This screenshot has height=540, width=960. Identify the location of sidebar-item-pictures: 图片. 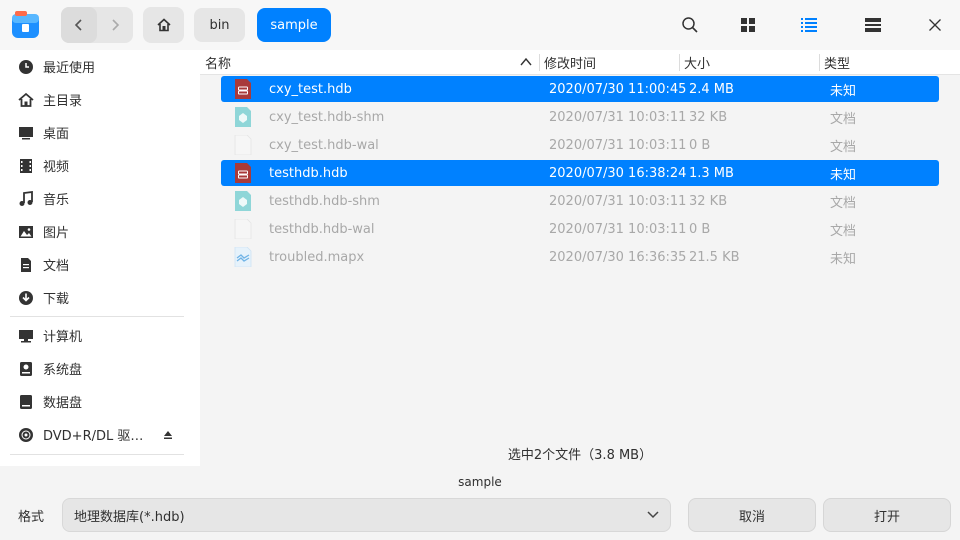
(100, 231).